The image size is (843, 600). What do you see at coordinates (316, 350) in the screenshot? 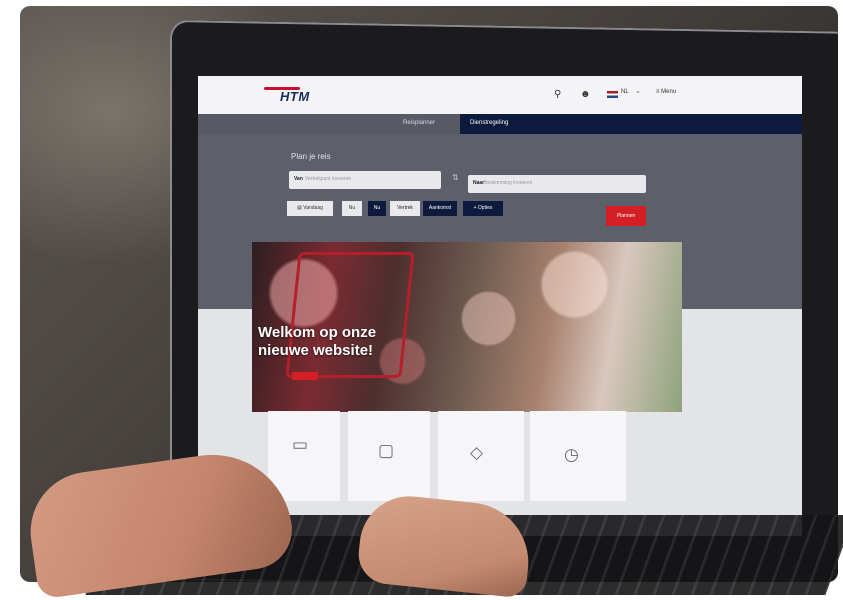
I see `banner-headline-line2: nieuwe website!` at bounding box center [316, 350].